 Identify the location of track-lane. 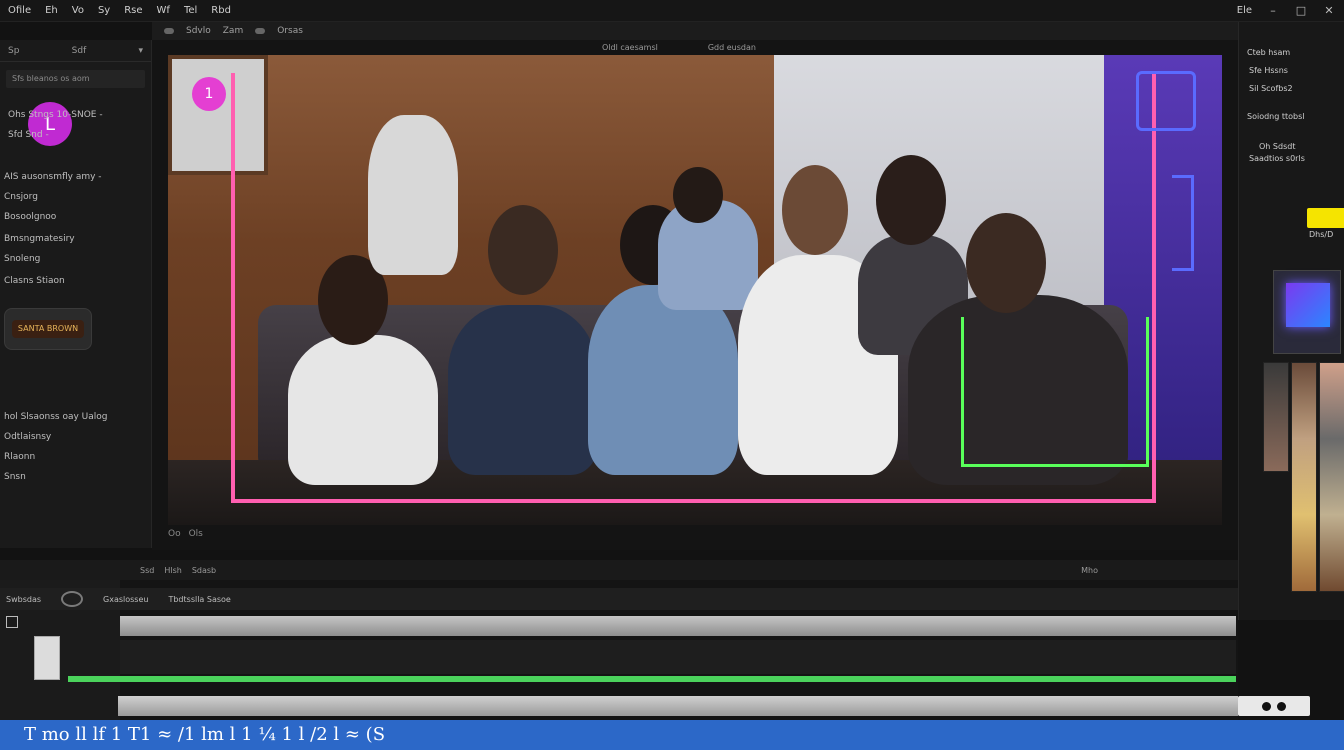
(678, 657).